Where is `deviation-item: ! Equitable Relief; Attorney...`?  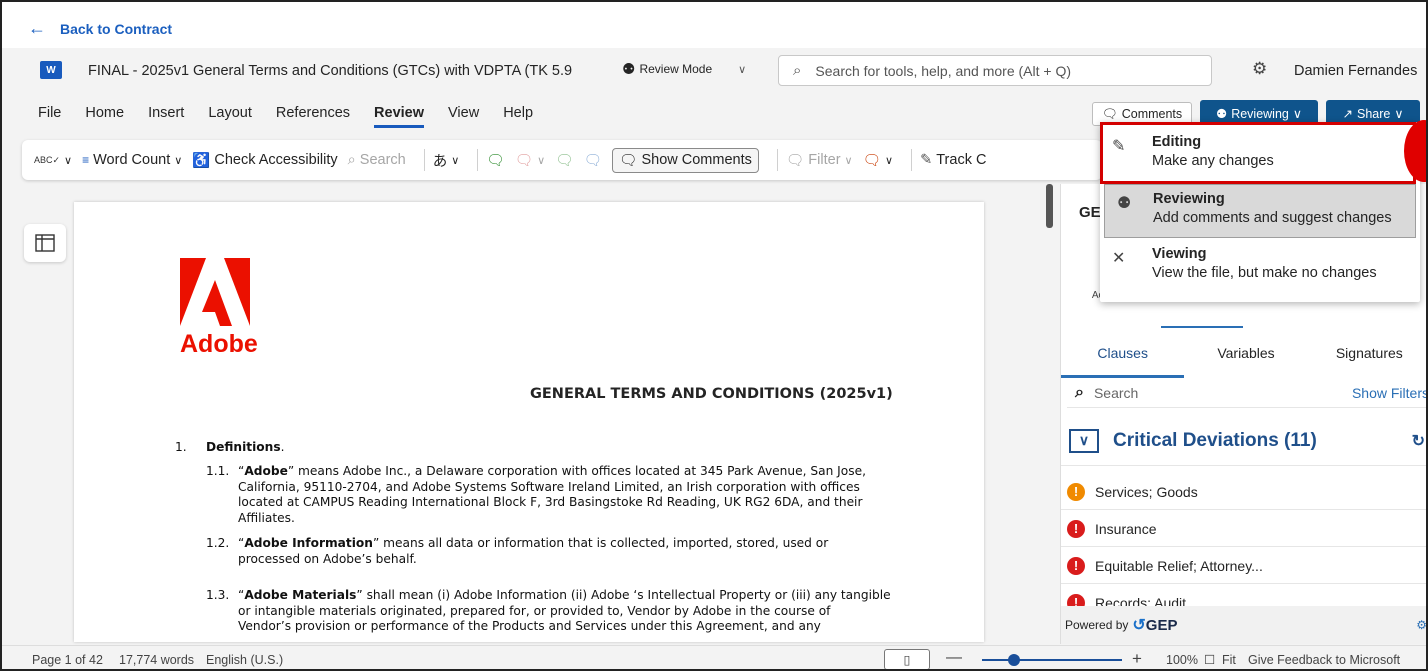 deviation-item: ! Equitable Relief; Attorney... is located at coordinates (1243, 566).